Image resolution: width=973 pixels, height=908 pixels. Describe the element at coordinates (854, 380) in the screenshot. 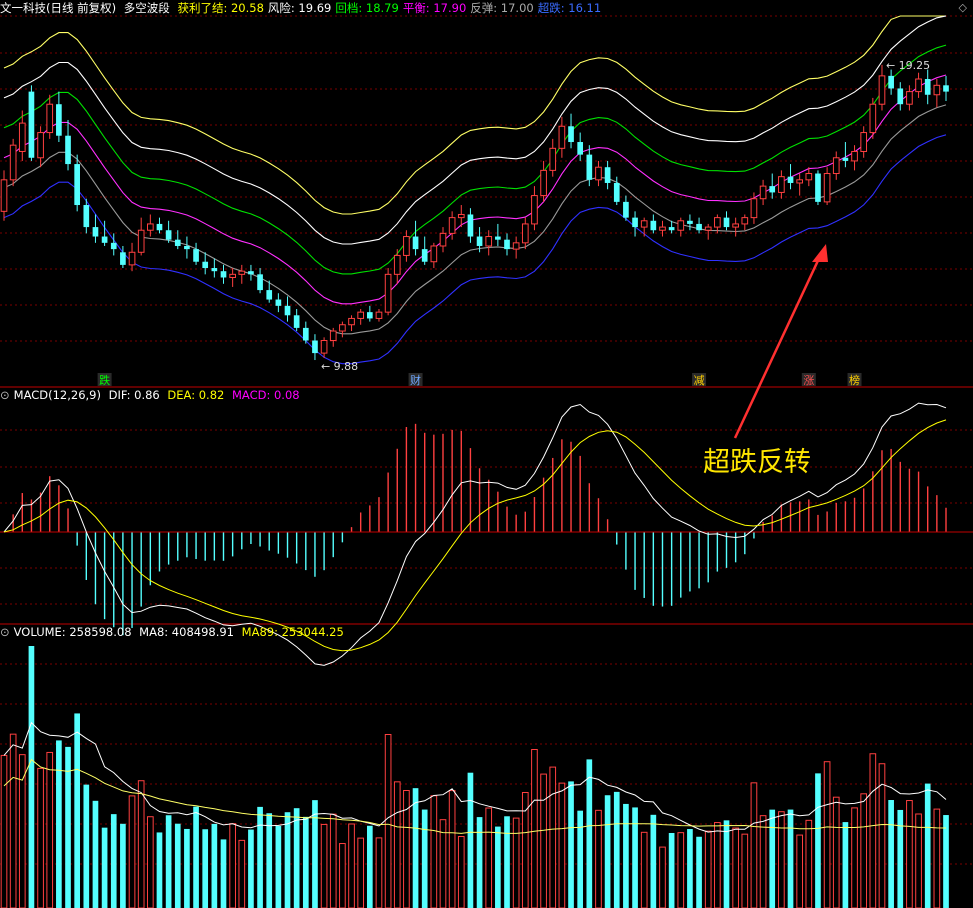

I see `event-marker-4: 榜` at that location.